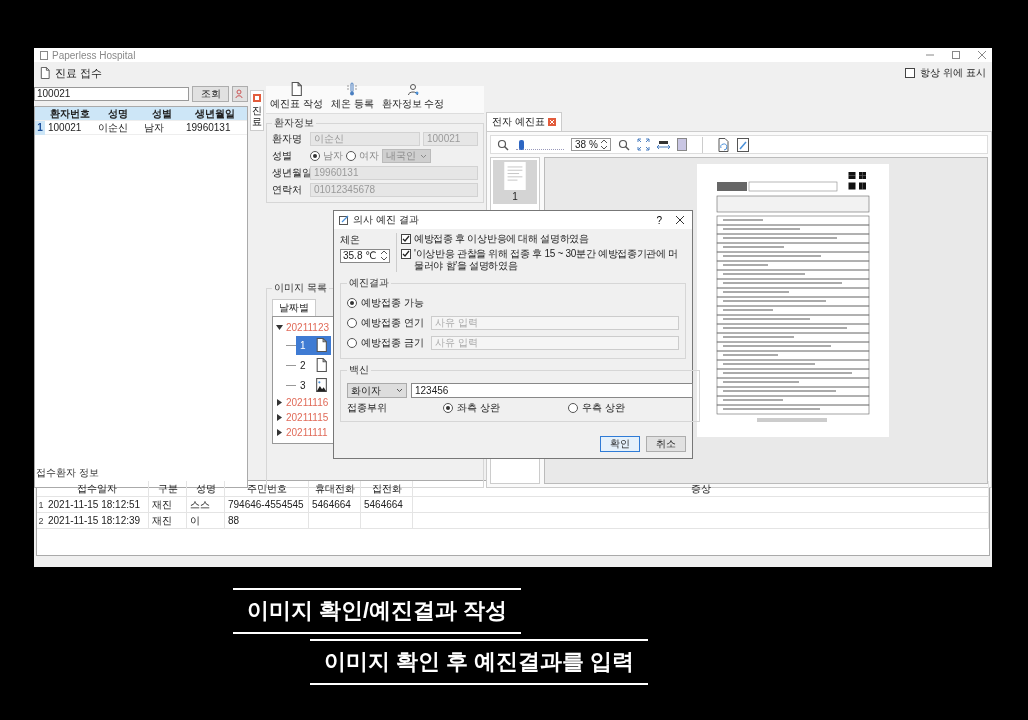 Image resolution: width=1028 pixels, height=720 pixels. Describe the element at coordinates (210, 94) in the screenshot. I see `search-button: 조회` at that location.